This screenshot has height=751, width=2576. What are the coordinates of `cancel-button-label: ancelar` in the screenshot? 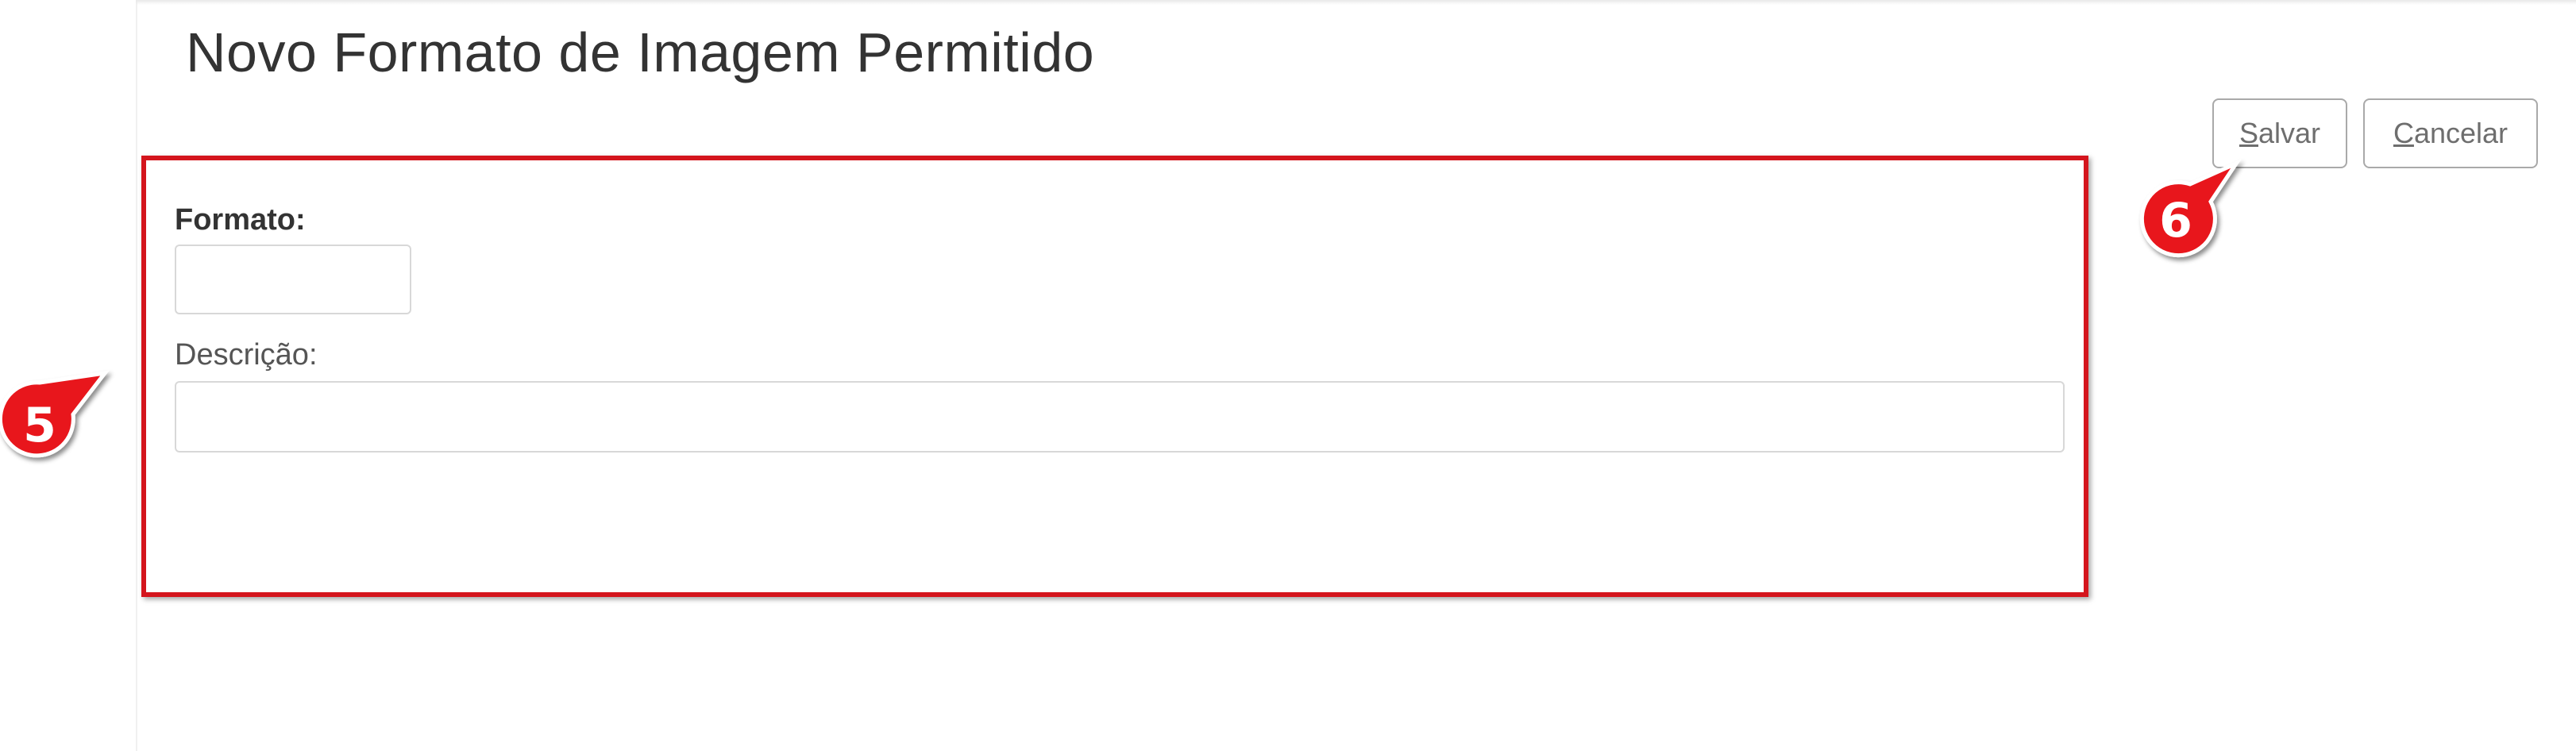 It's located at (2461, 133).